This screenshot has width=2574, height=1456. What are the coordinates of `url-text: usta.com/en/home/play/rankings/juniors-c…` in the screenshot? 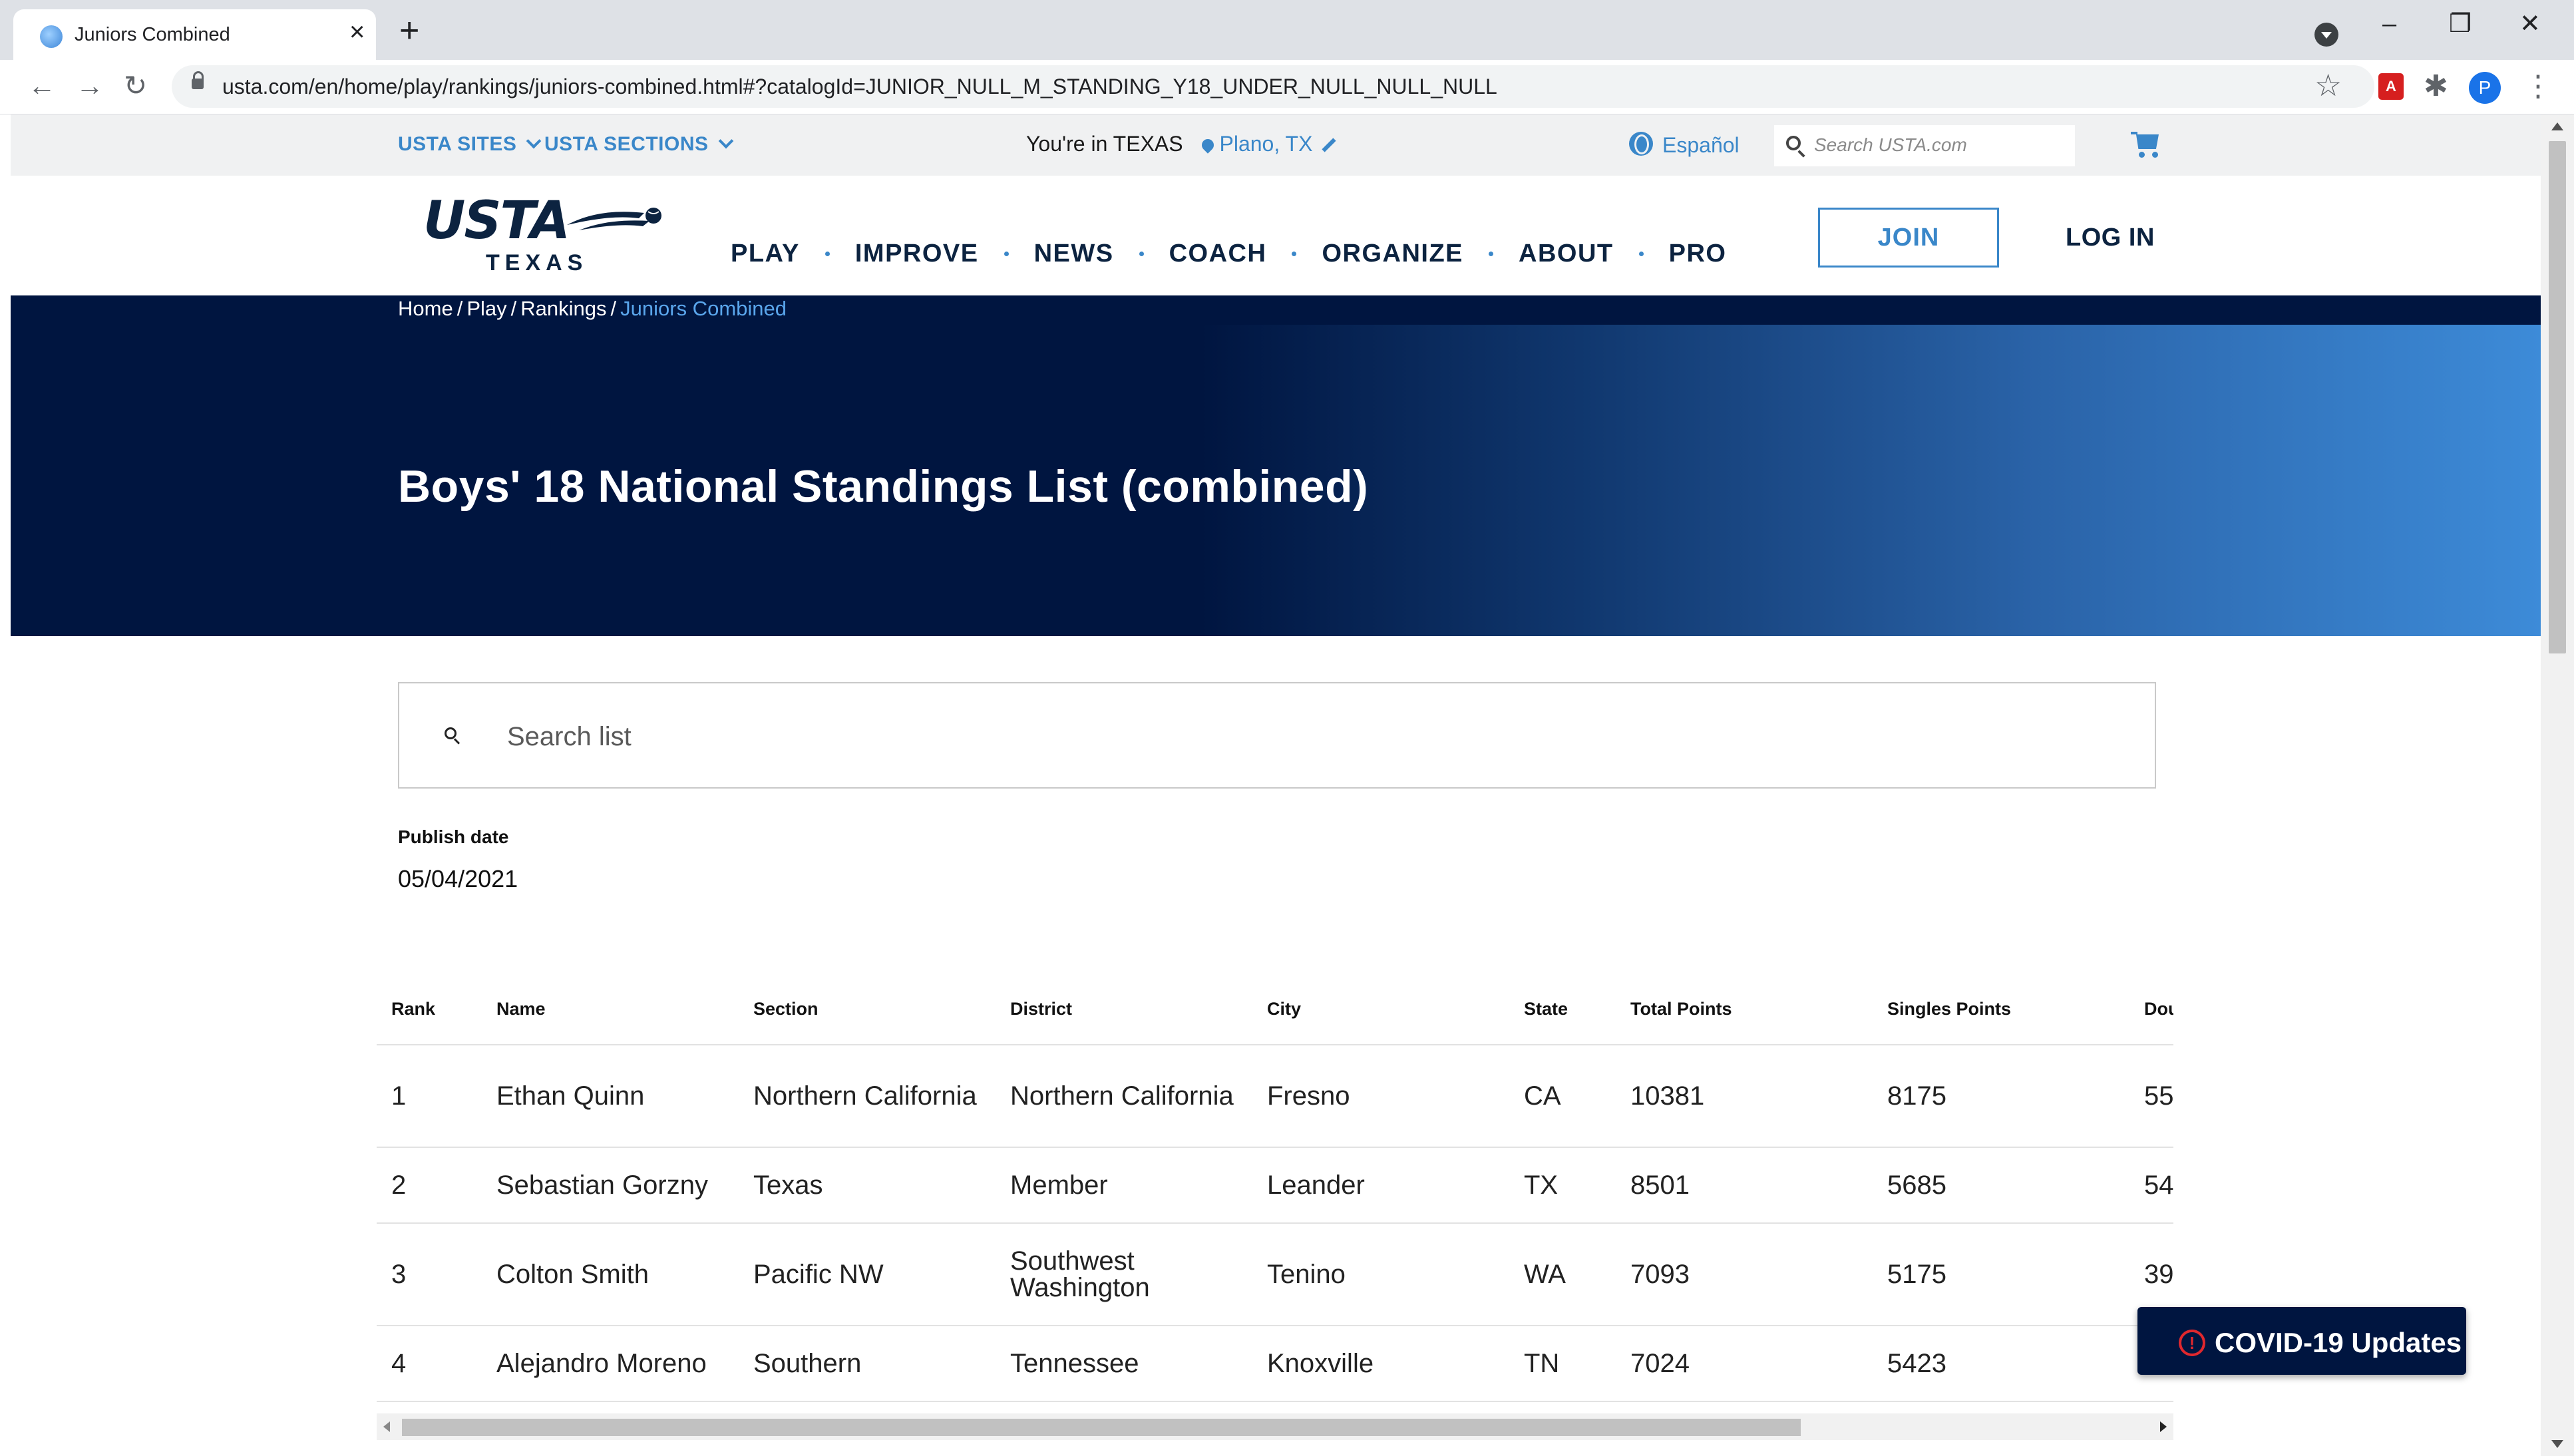 It's located at (859, 87).